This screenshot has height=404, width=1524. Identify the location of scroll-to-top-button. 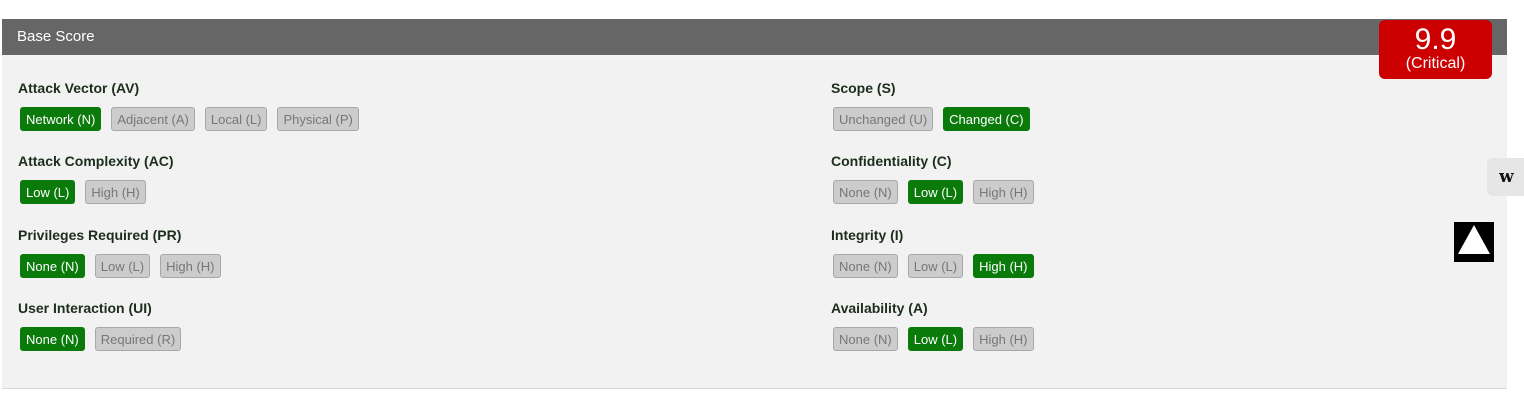
(1474, 242).